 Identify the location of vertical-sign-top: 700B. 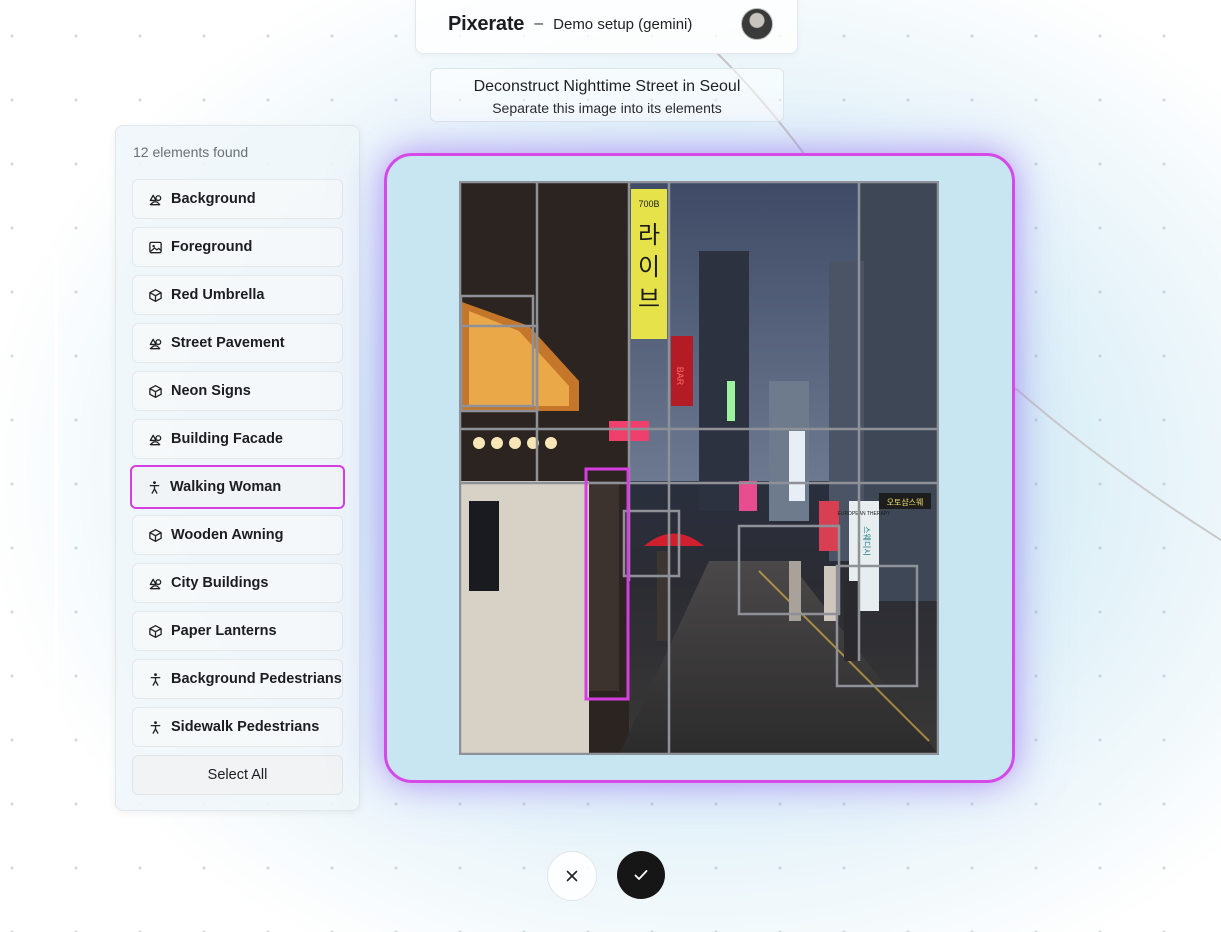
(648, 204).